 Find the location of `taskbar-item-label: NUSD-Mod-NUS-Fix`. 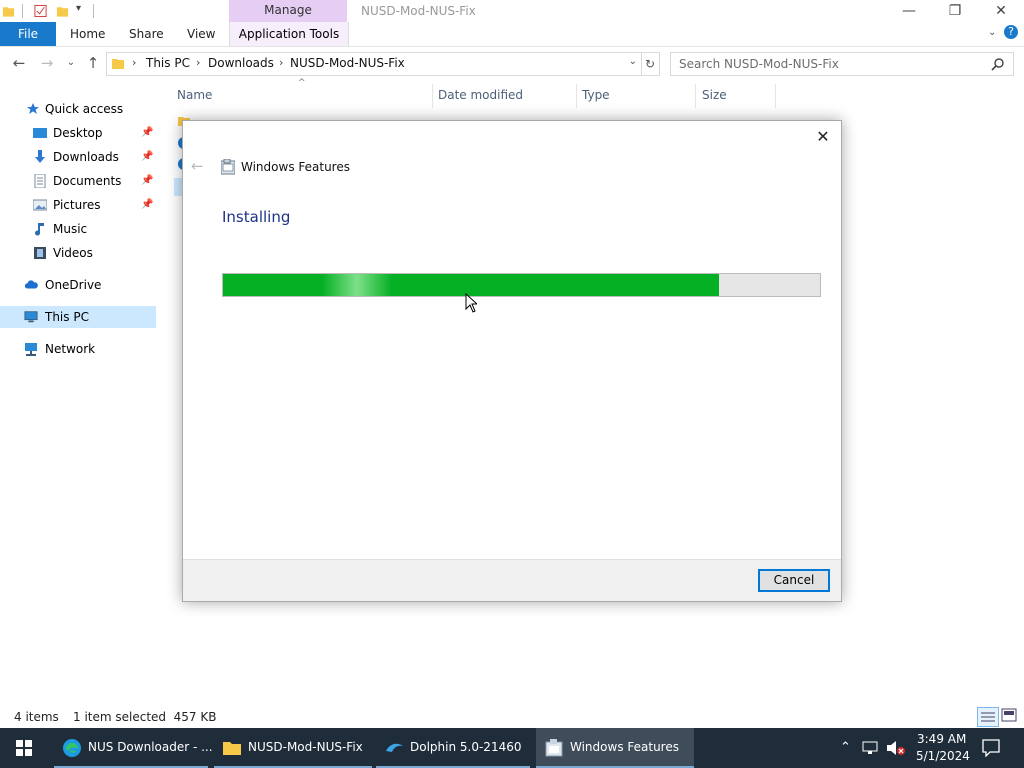

taskbar-item-label: NUSD-Mod-NUS-Fix is located at coordinates (305, 747).